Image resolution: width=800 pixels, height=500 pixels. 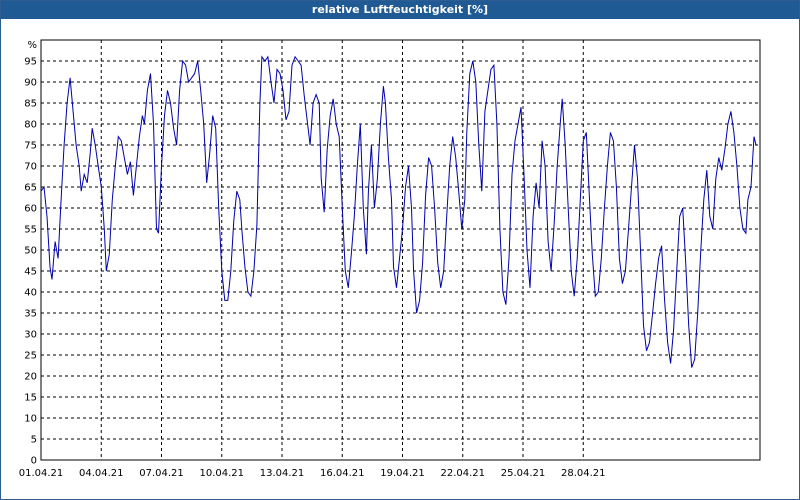 I want to click on y-tick-label: 15, so click(x=30, y=398).